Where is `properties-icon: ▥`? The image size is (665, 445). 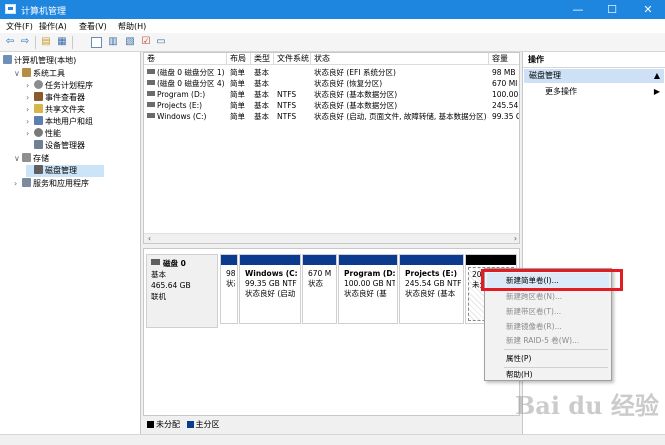
properties-icon: ▥ is located at coordinates (113, 42).